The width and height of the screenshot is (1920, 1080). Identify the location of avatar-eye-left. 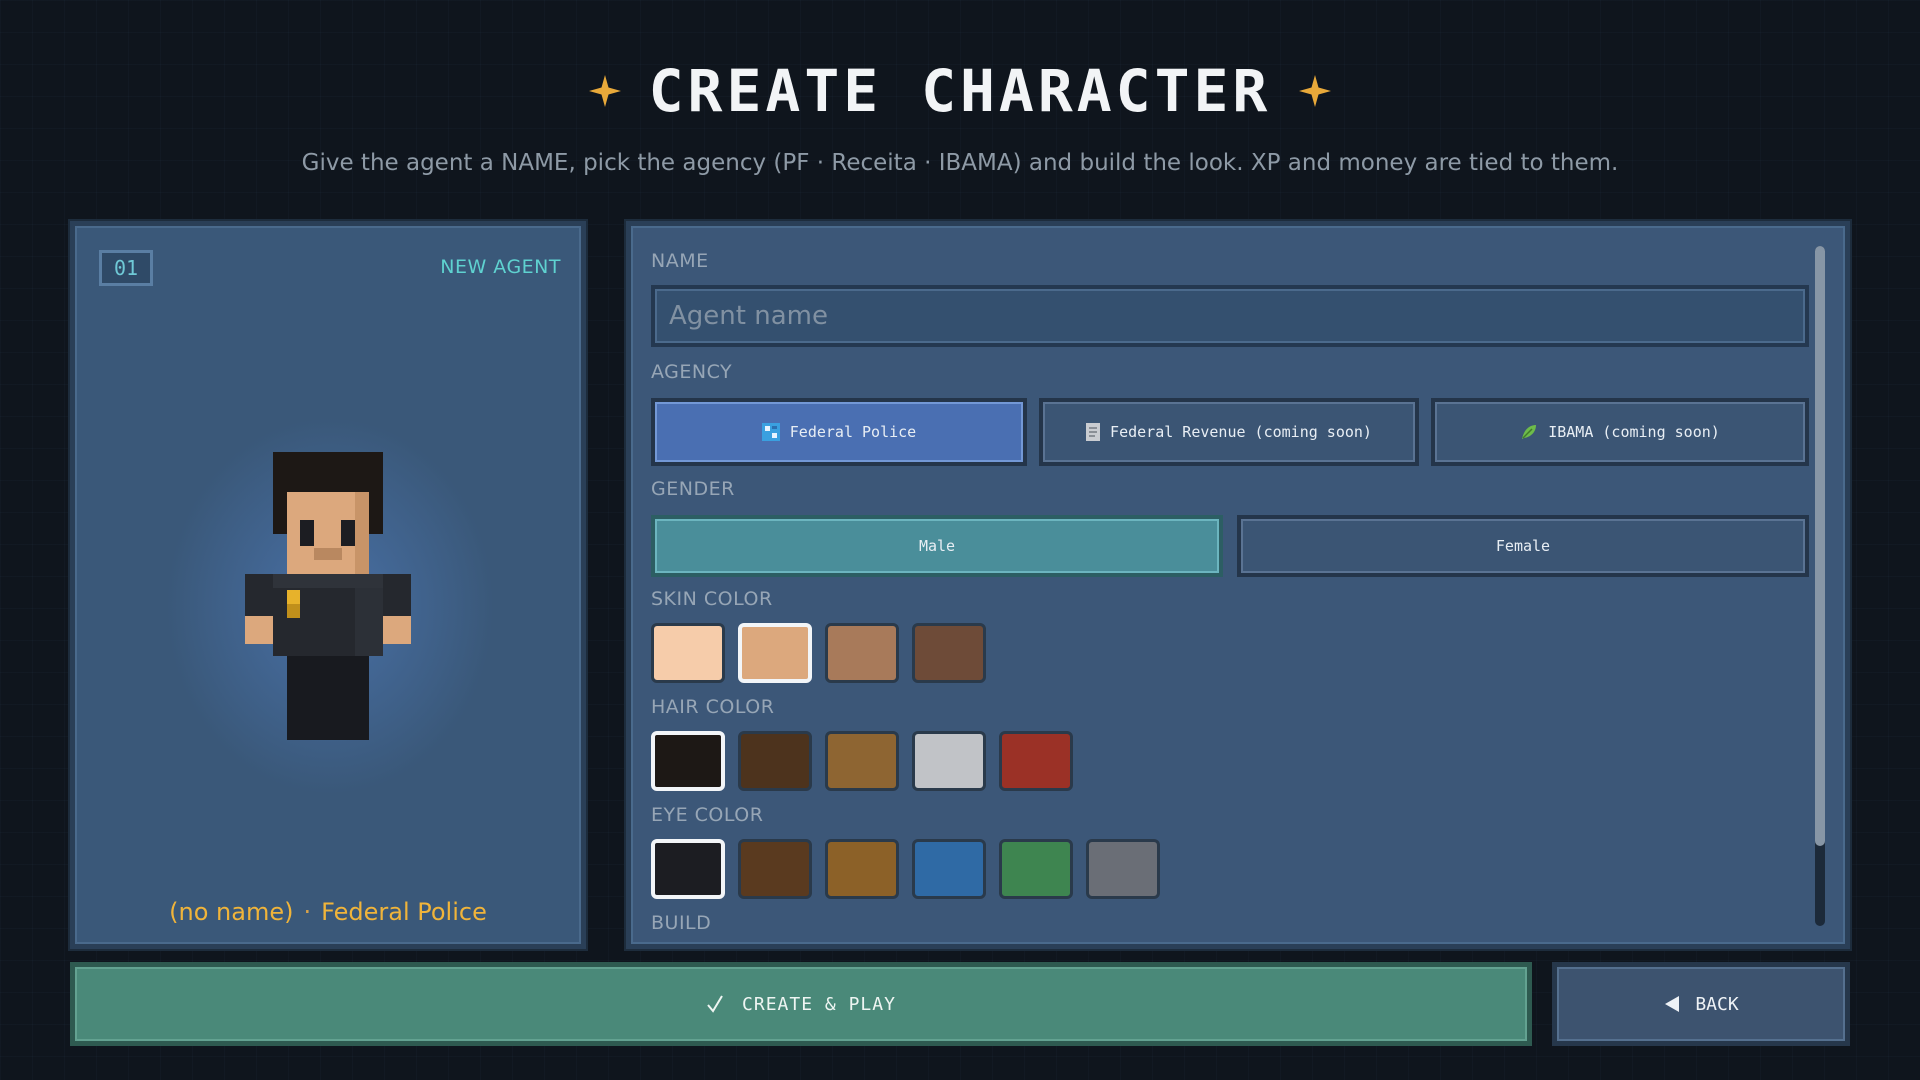
(307, 533).